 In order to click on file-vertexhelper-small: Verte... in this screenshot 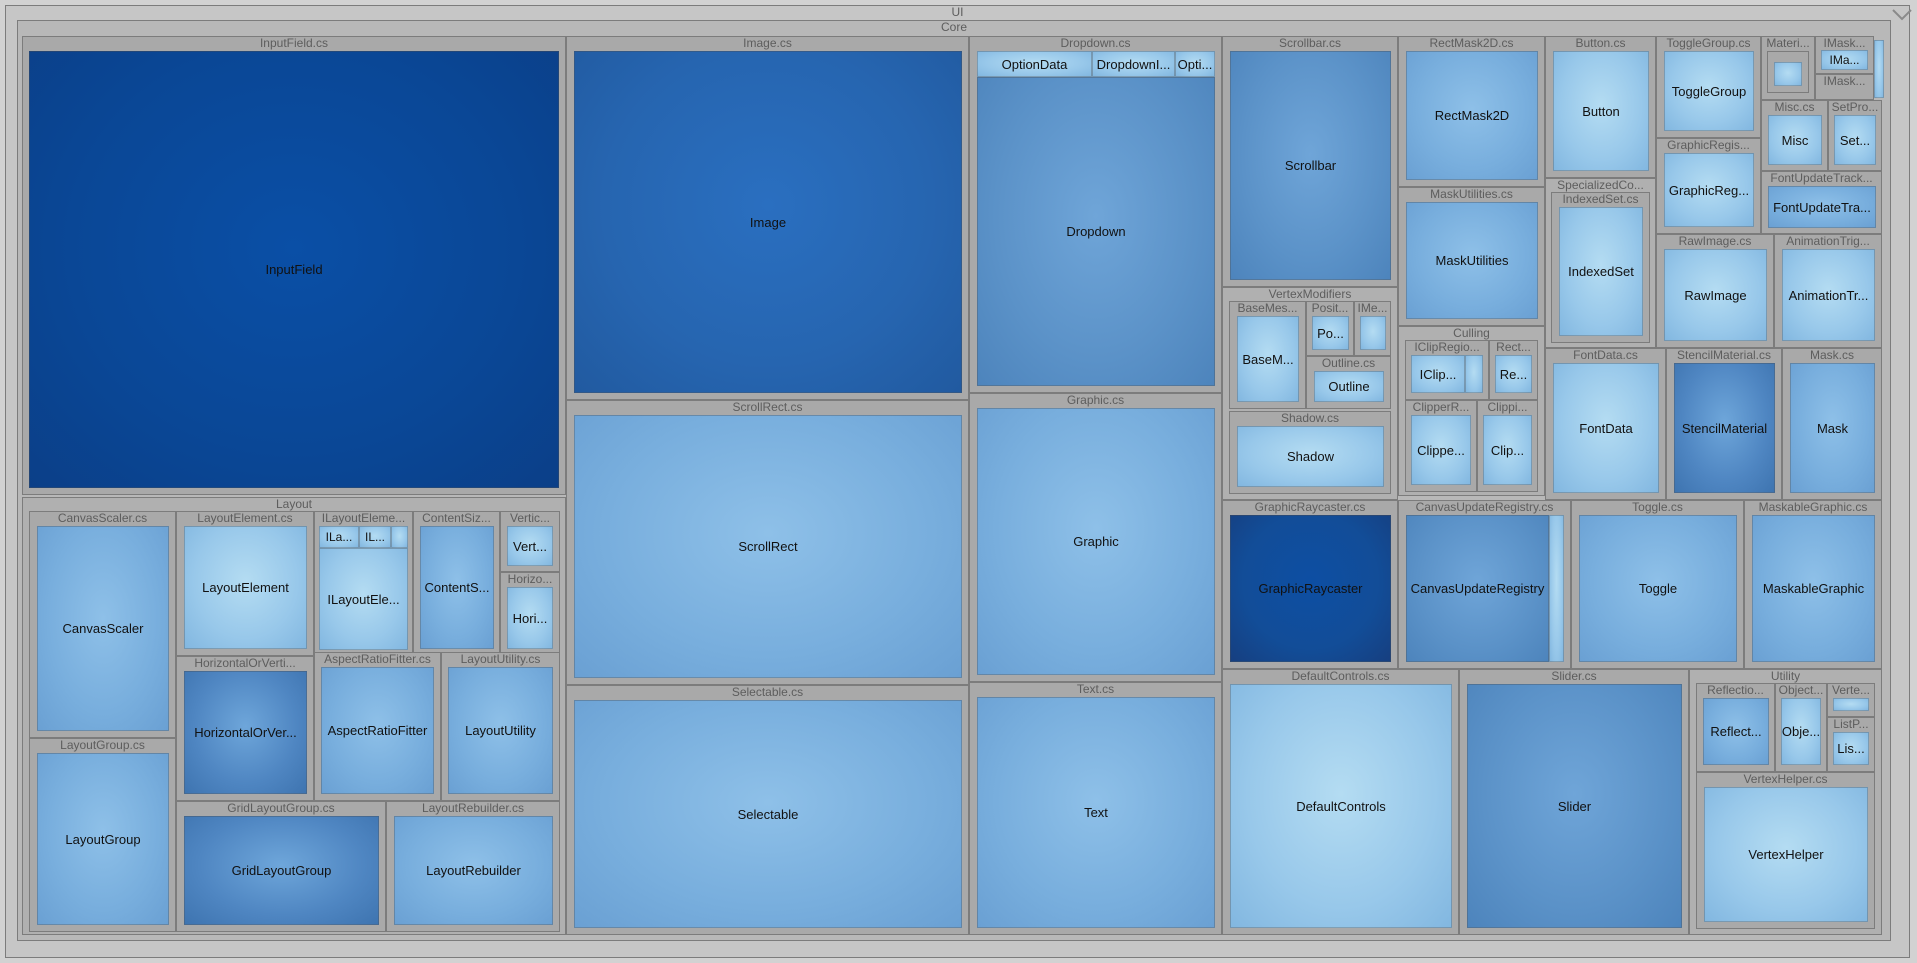, I will do `click(1851, 700)`.